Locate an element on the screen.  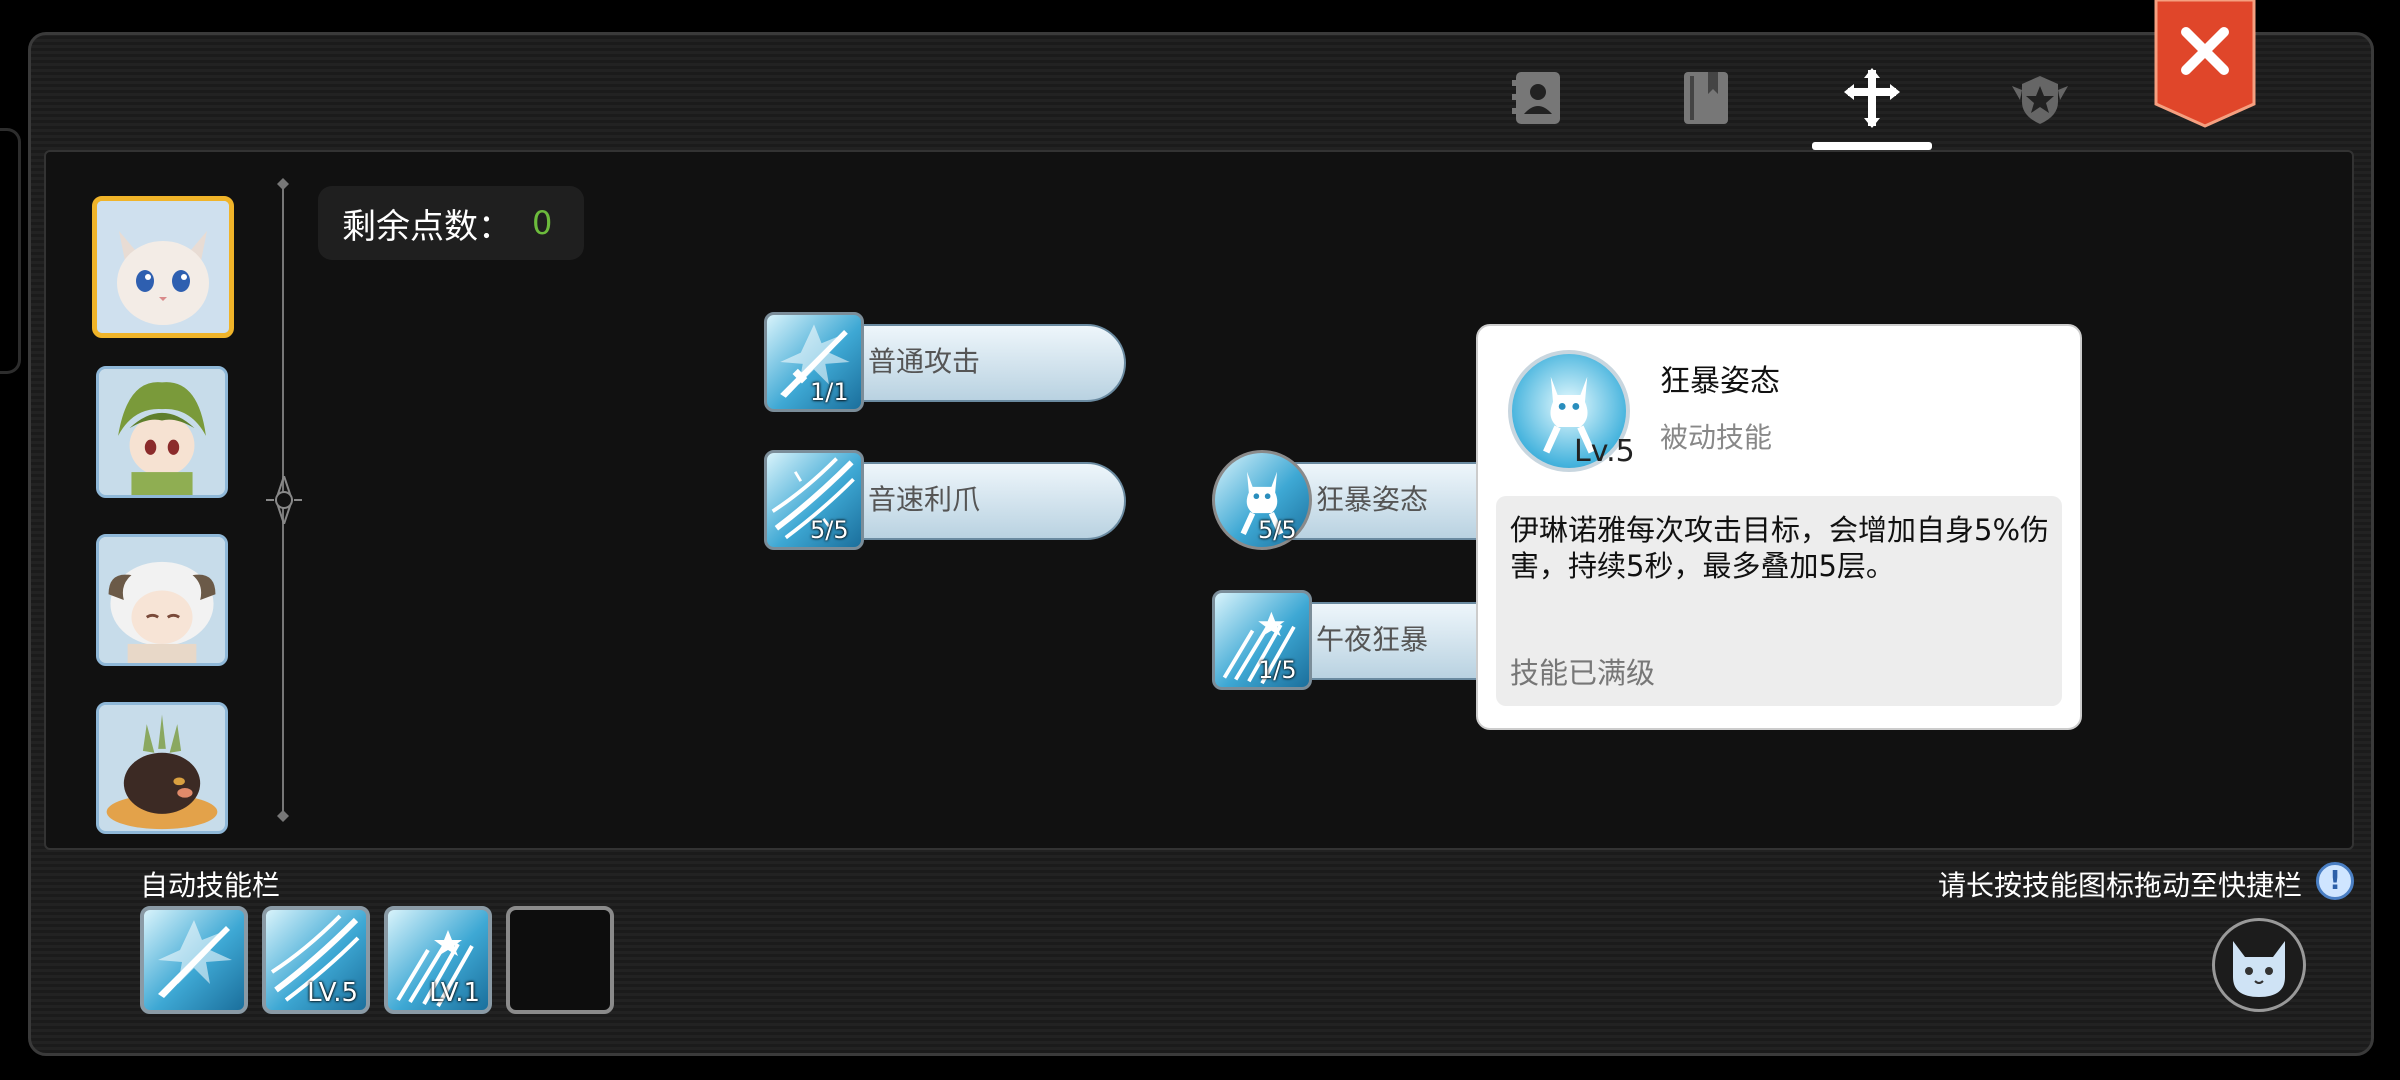
character-portrait-sheep is located at coordinates (162, 600).